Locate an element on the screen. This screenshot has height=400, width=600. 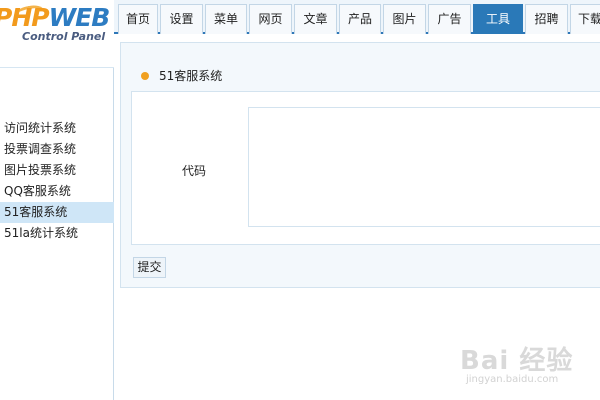
tab-home: 首页 is located at coordinates (138, 19).